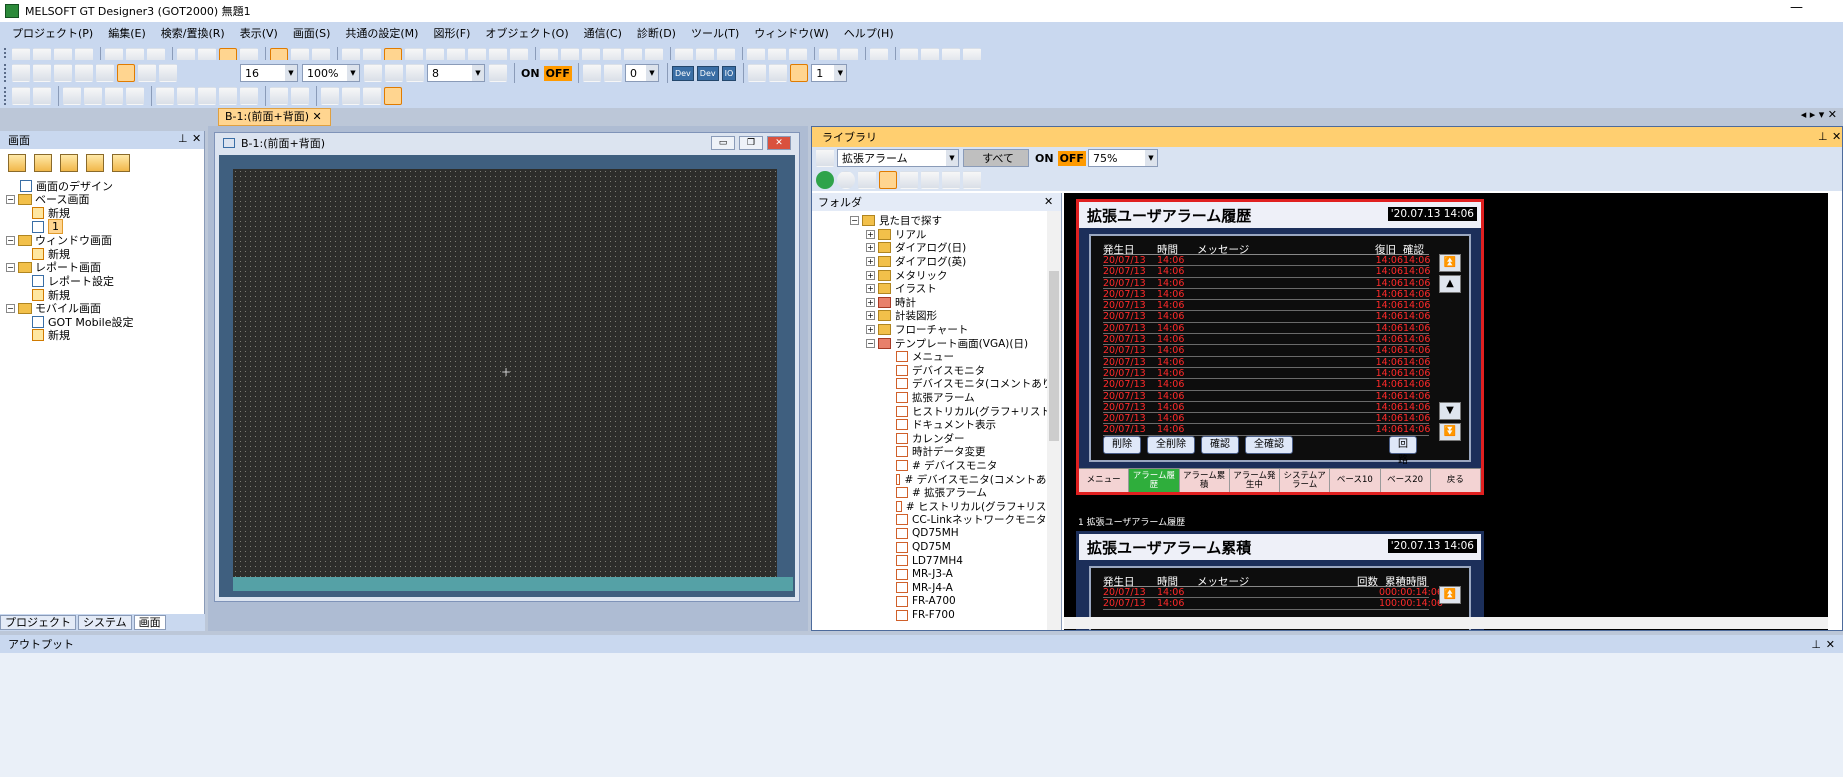 The height and width of the screenshot is (777, 1843). I want to click on layer-front-icon, so click(757, 73).